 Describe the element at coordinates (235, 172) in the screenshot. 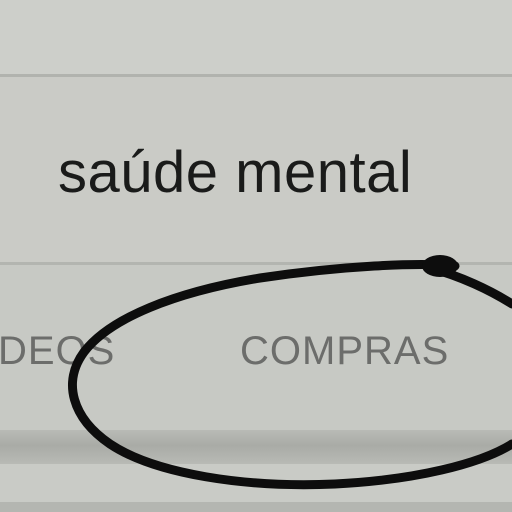

I see `search-query-text: saúde mental` at that location.